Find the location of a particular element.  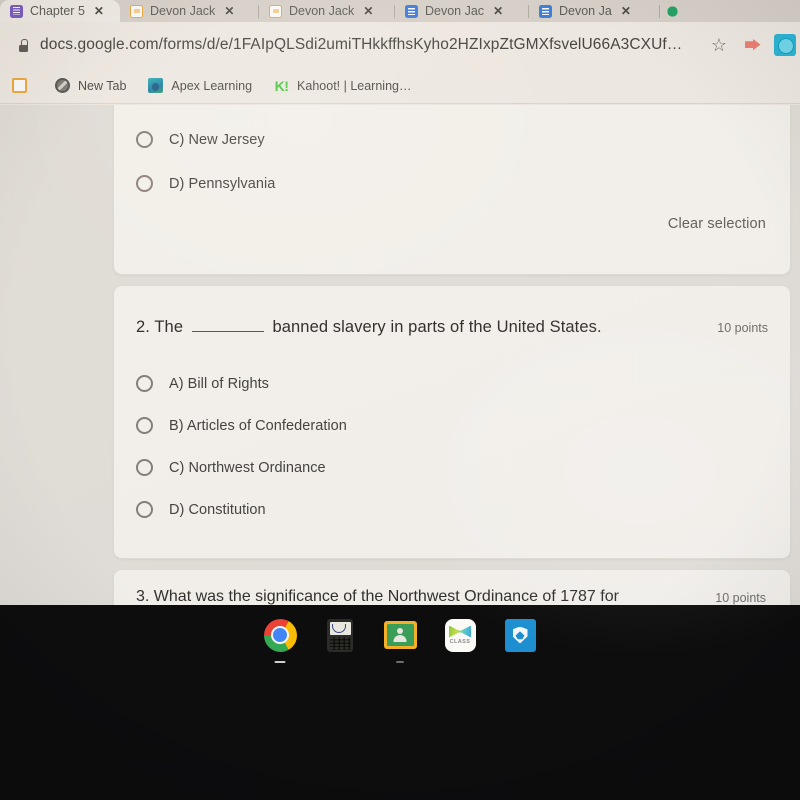

bookmark-star-icon: ☆ is located at coordinates (719, 45).